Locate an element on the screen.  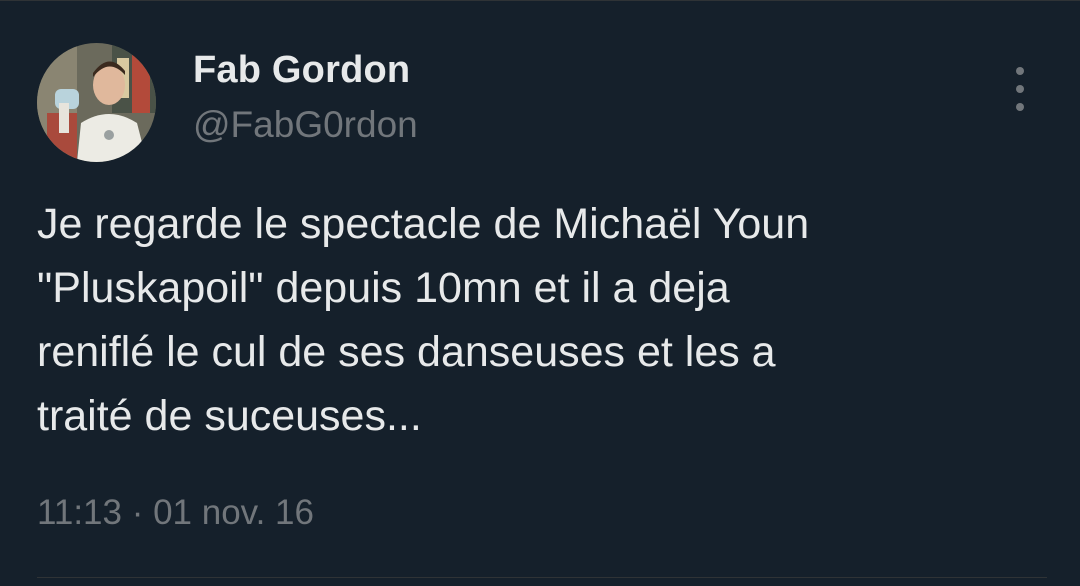
more-vertical-icon-dot-middle is located at coordinates (1020, 89).